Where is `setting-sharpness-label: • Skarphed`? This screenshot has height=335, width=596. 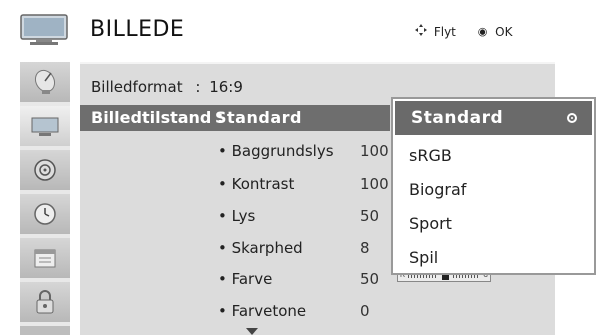
setting-sharpness-label: • Skarphed is located at coordinates (260, 248).